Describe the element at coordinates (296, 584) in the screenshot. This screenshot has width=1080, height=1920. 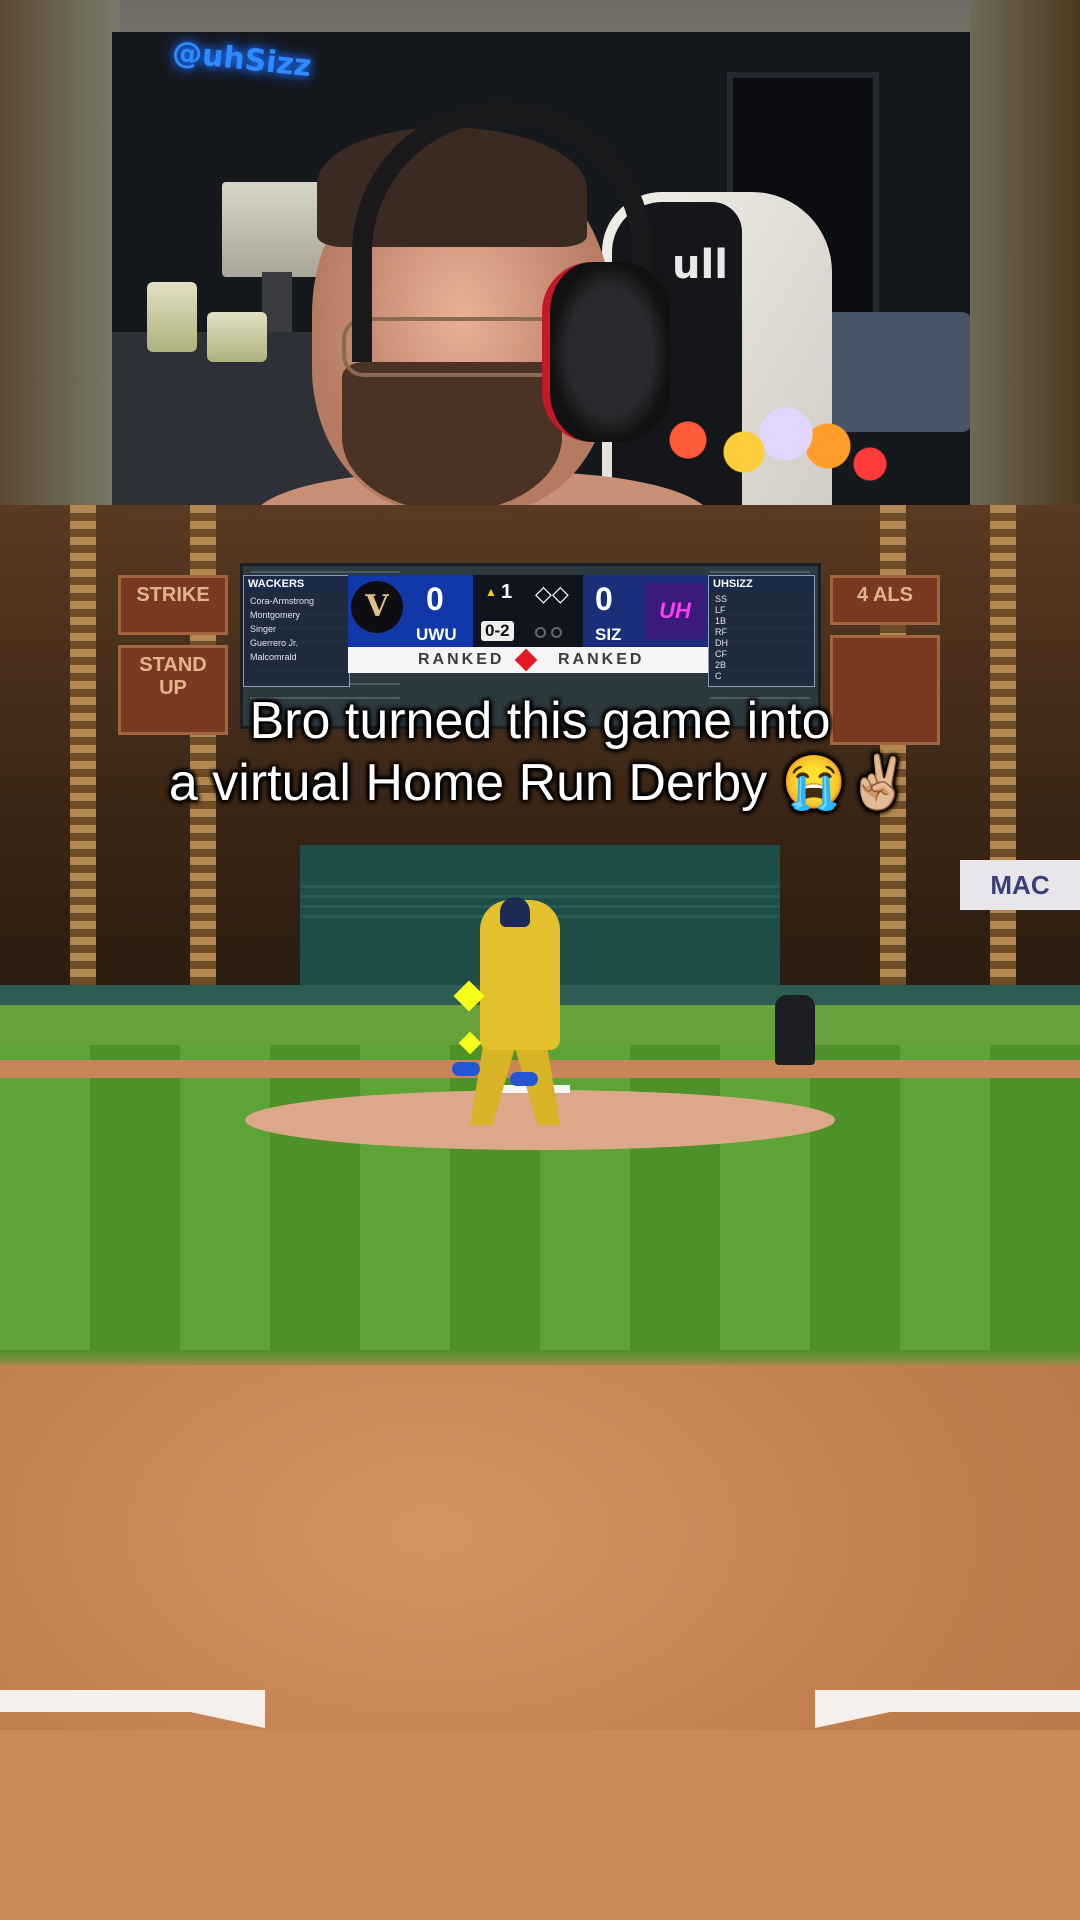
I see `away-lineup-title: WACKERS` at that location.